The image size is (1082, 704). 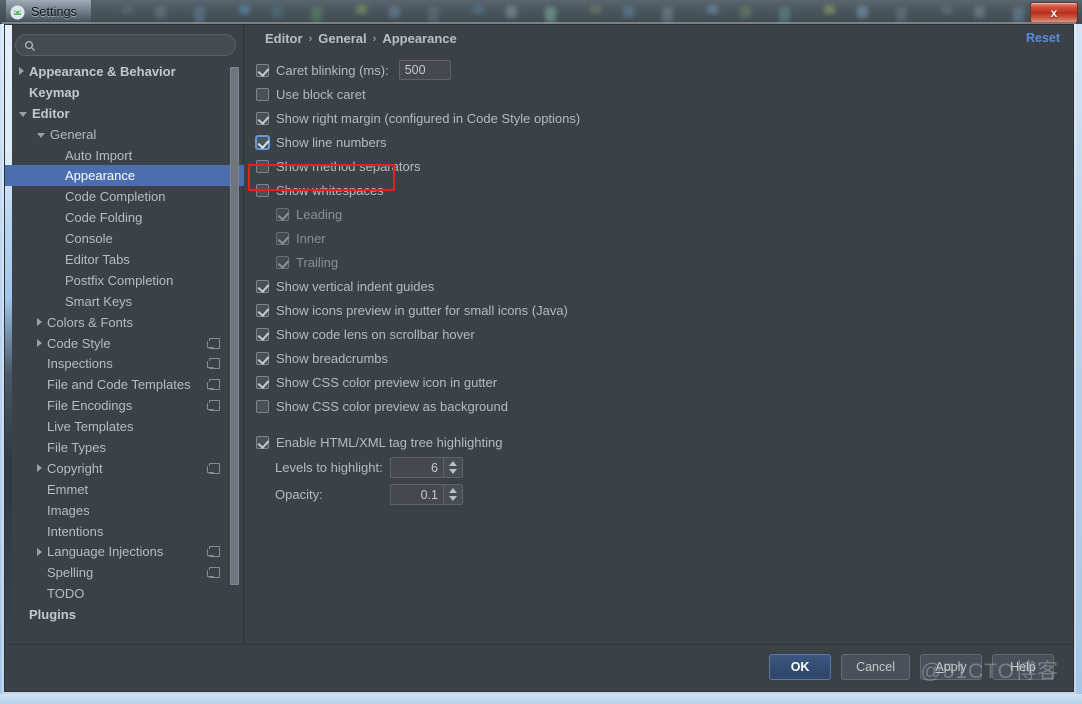 I want to click on levels-spinner-input, so click(x=417, y=467).